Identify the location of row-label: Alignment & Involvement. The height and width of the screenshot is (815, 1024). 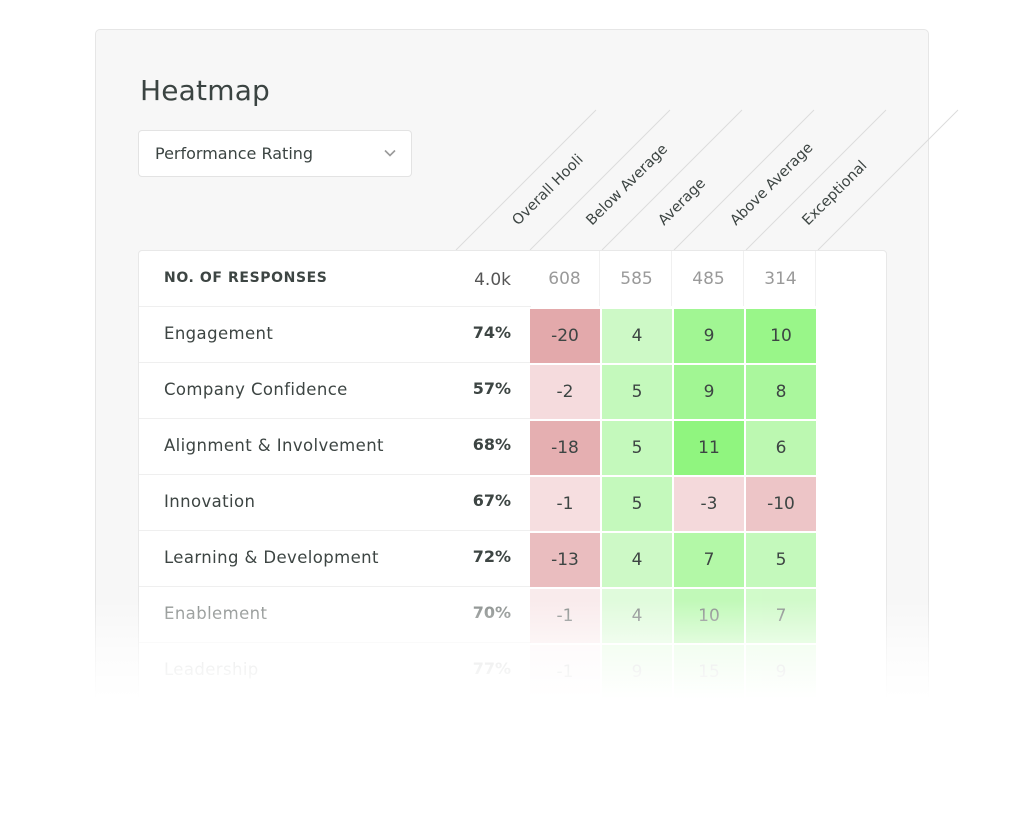
(274, 445).